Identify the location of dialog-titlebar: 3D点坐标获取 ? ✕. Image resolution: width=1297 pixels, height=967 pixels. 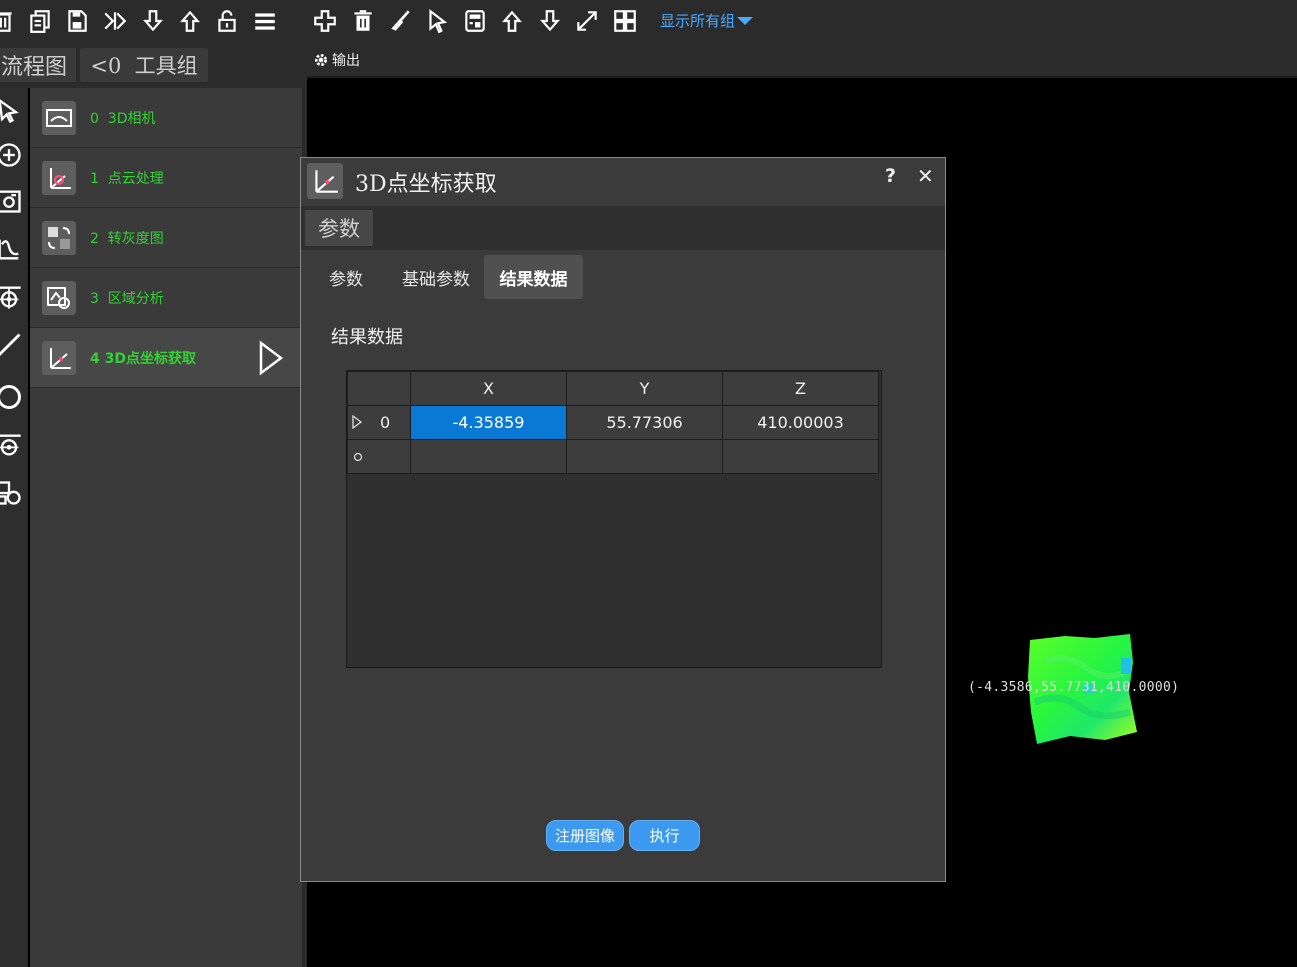
(623, 181).